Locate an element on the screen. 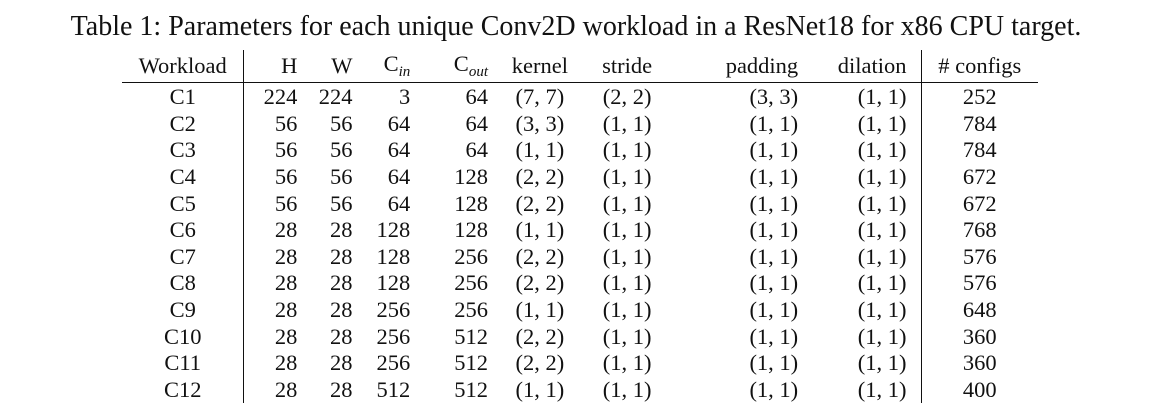 The height and width of the screenshot is (416, 1152). header-stride: stride is located at coordinates (627, 66).